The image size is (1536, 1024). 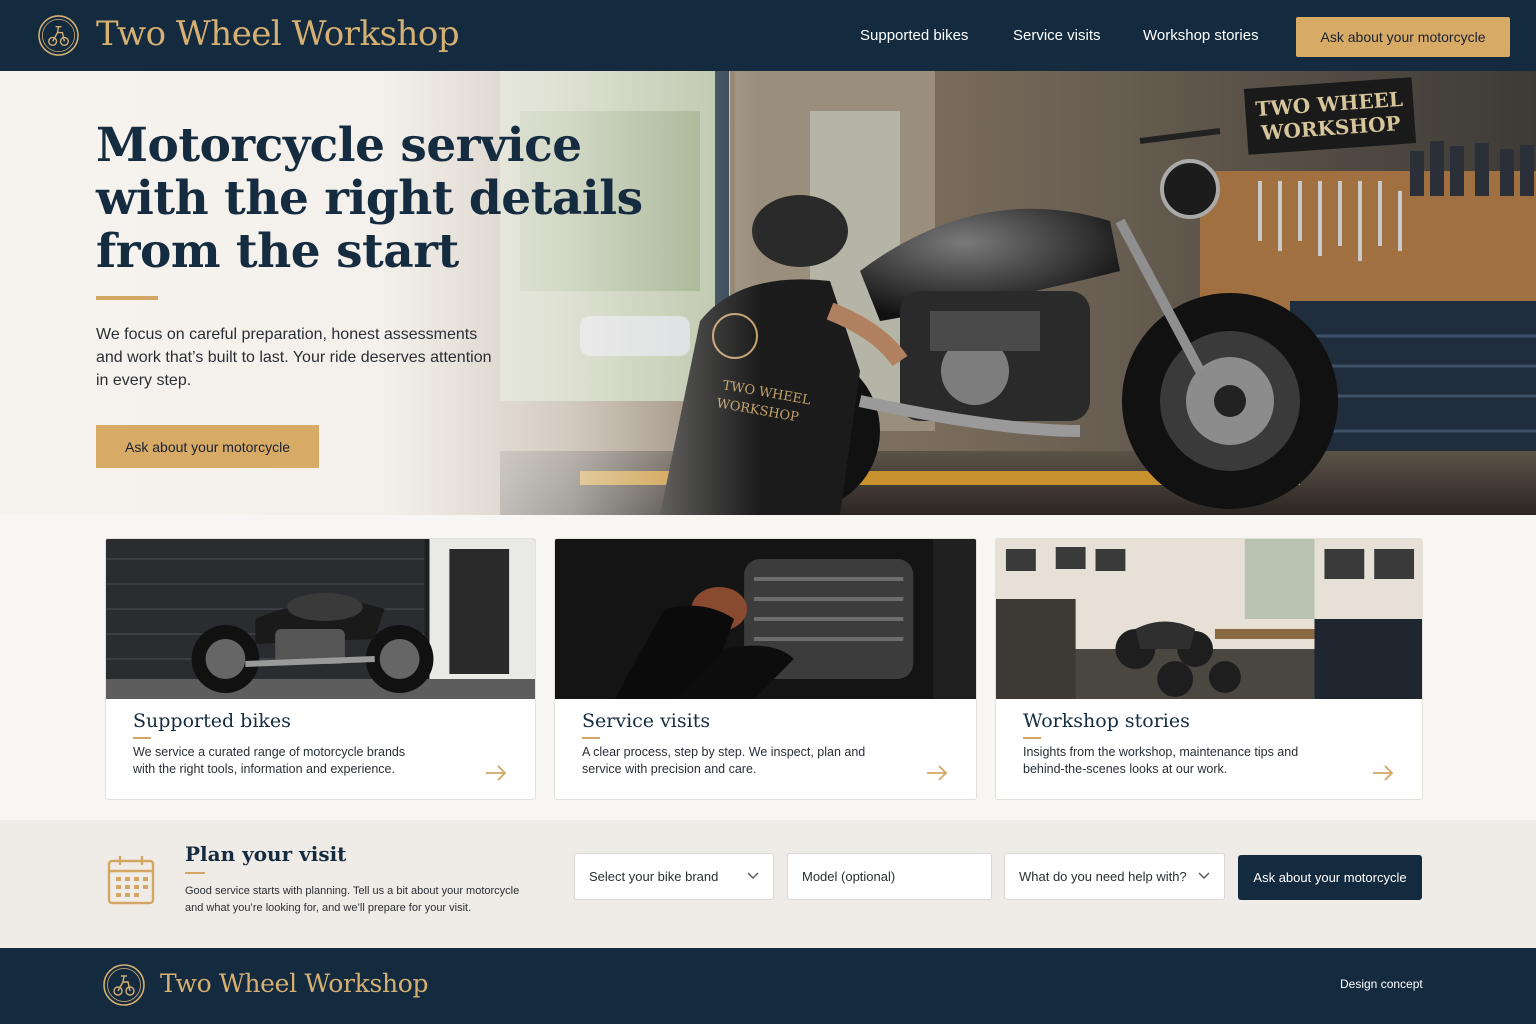 I want to click on bike-brand-select-value: Select your bike brand, so click(x=654, y=876).